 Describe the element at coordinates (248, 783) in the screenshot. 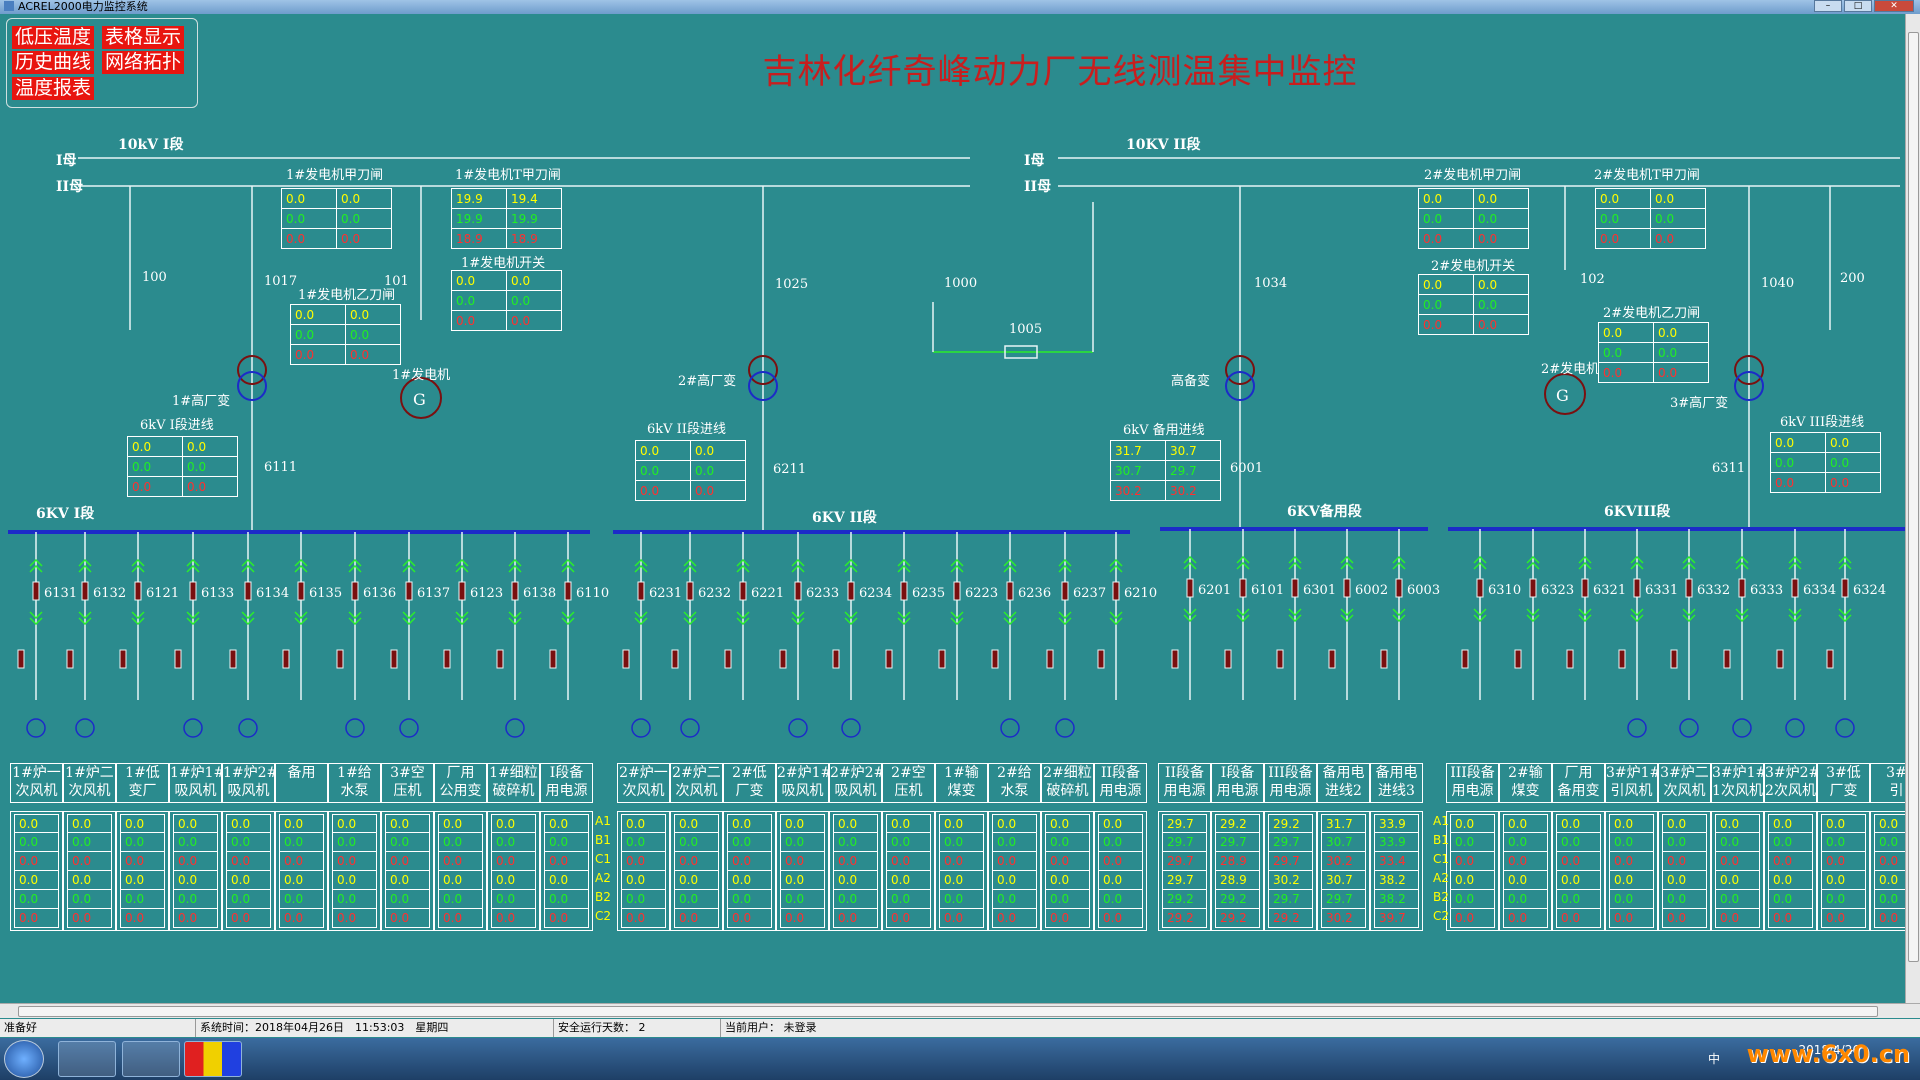

I see `bottom-column-name: 1#炉2# 吸风机` at that location.